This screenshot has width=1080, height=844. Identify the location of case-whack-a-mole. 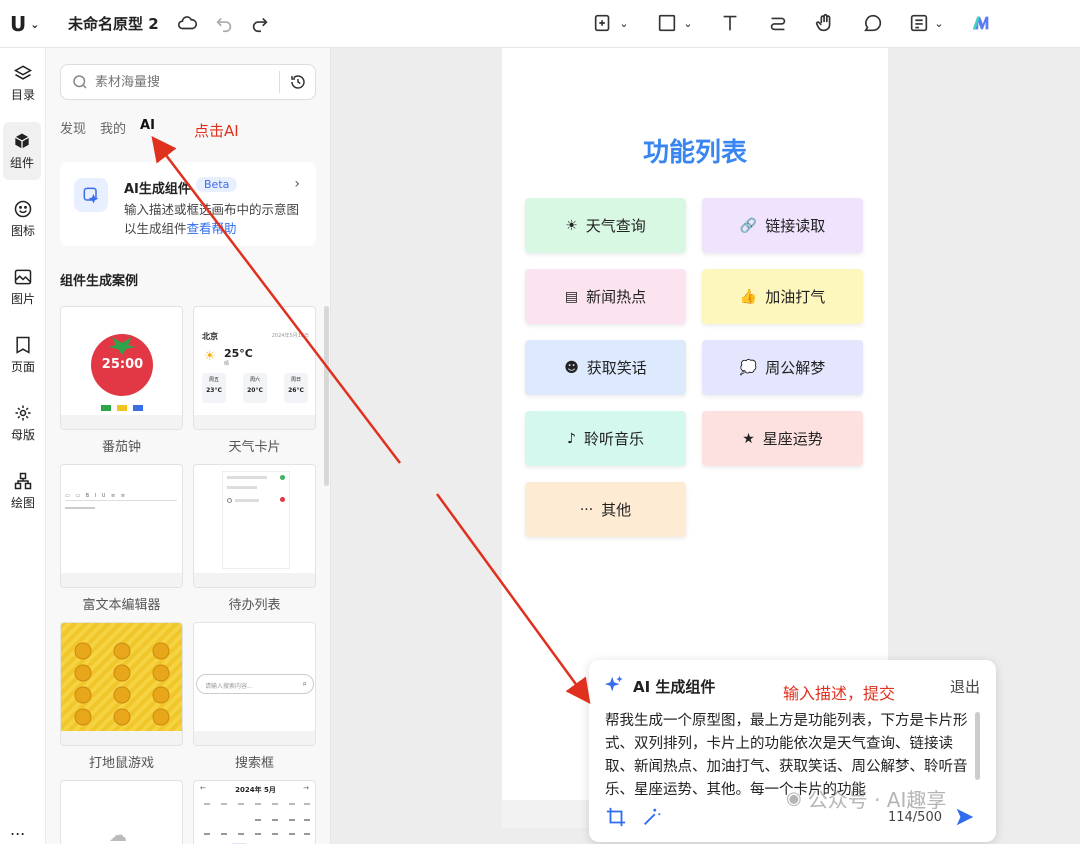
(121, 684).